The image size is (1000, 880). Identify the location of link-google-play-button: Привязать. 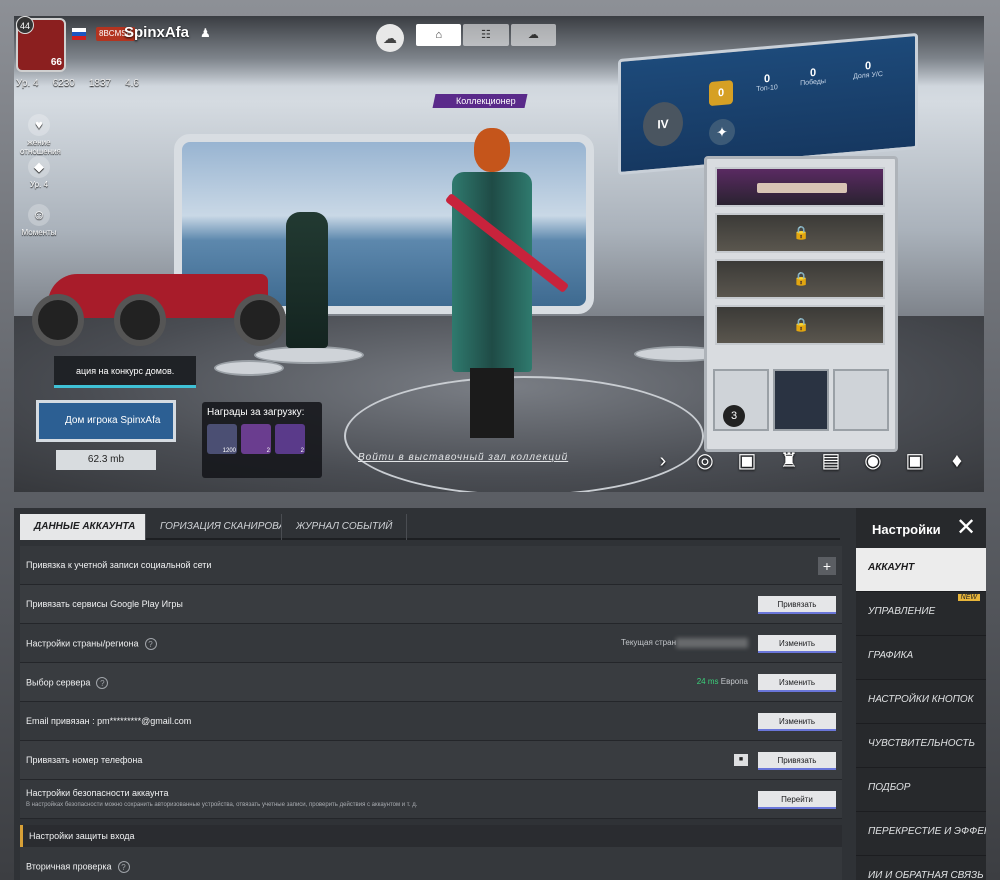
(797, 605).